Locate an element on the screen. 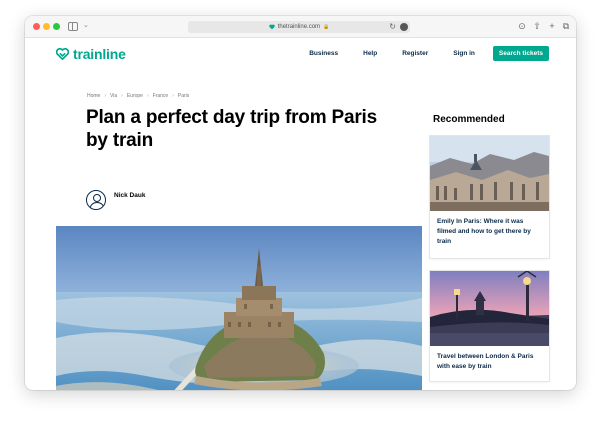 Image resolution: width=600 pixels, height=422 pixels. sidebar-icon is located at coordinates (73, 26).